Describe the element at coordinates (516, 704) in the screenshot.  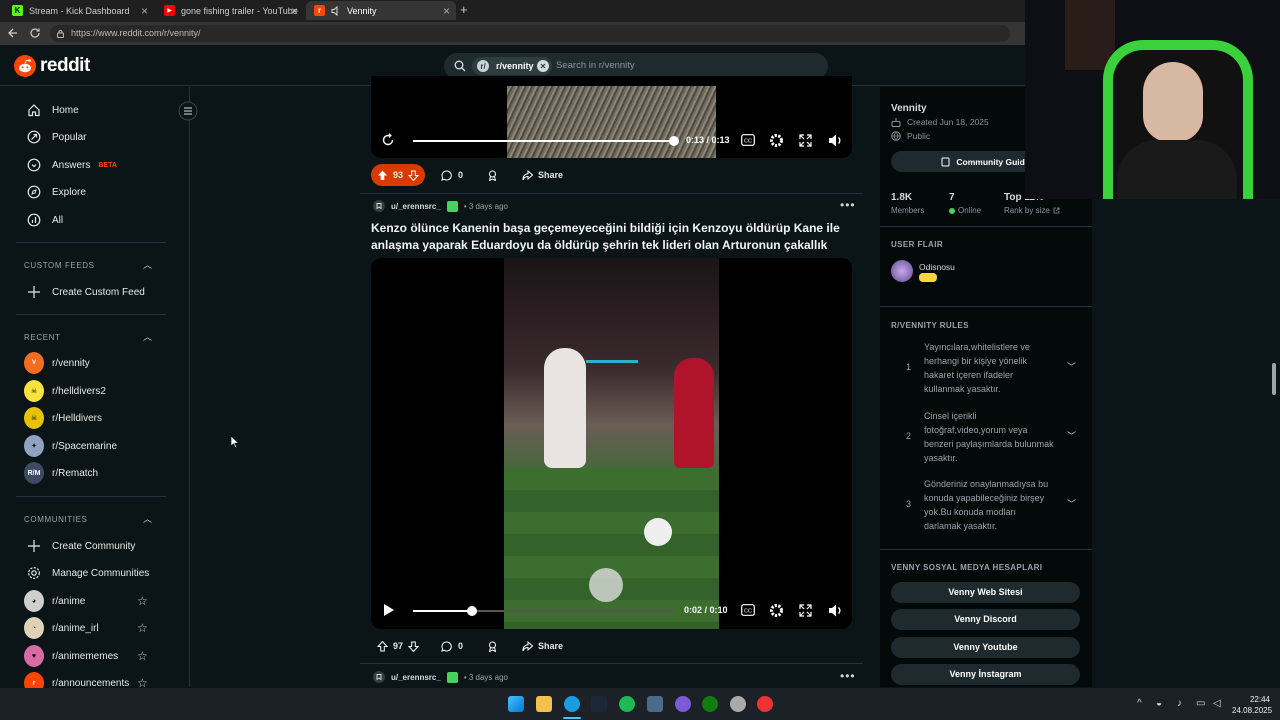
I see `windows-start-icon` at that location.